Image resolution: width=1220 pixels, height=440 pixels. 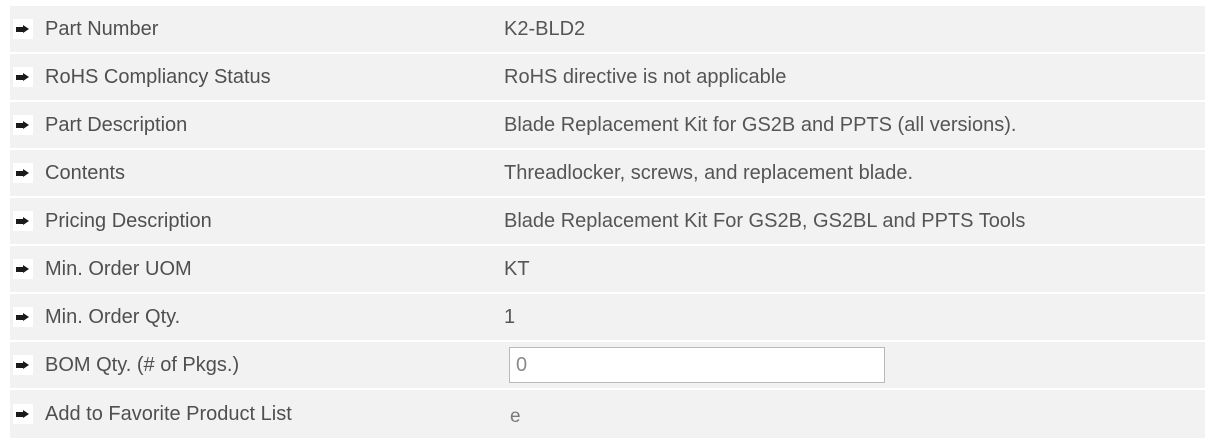 What do you see at coordinates (253, 173) in the screenshot?
I see `spec-label-cell: Contents` at bounding box center [253, 173].